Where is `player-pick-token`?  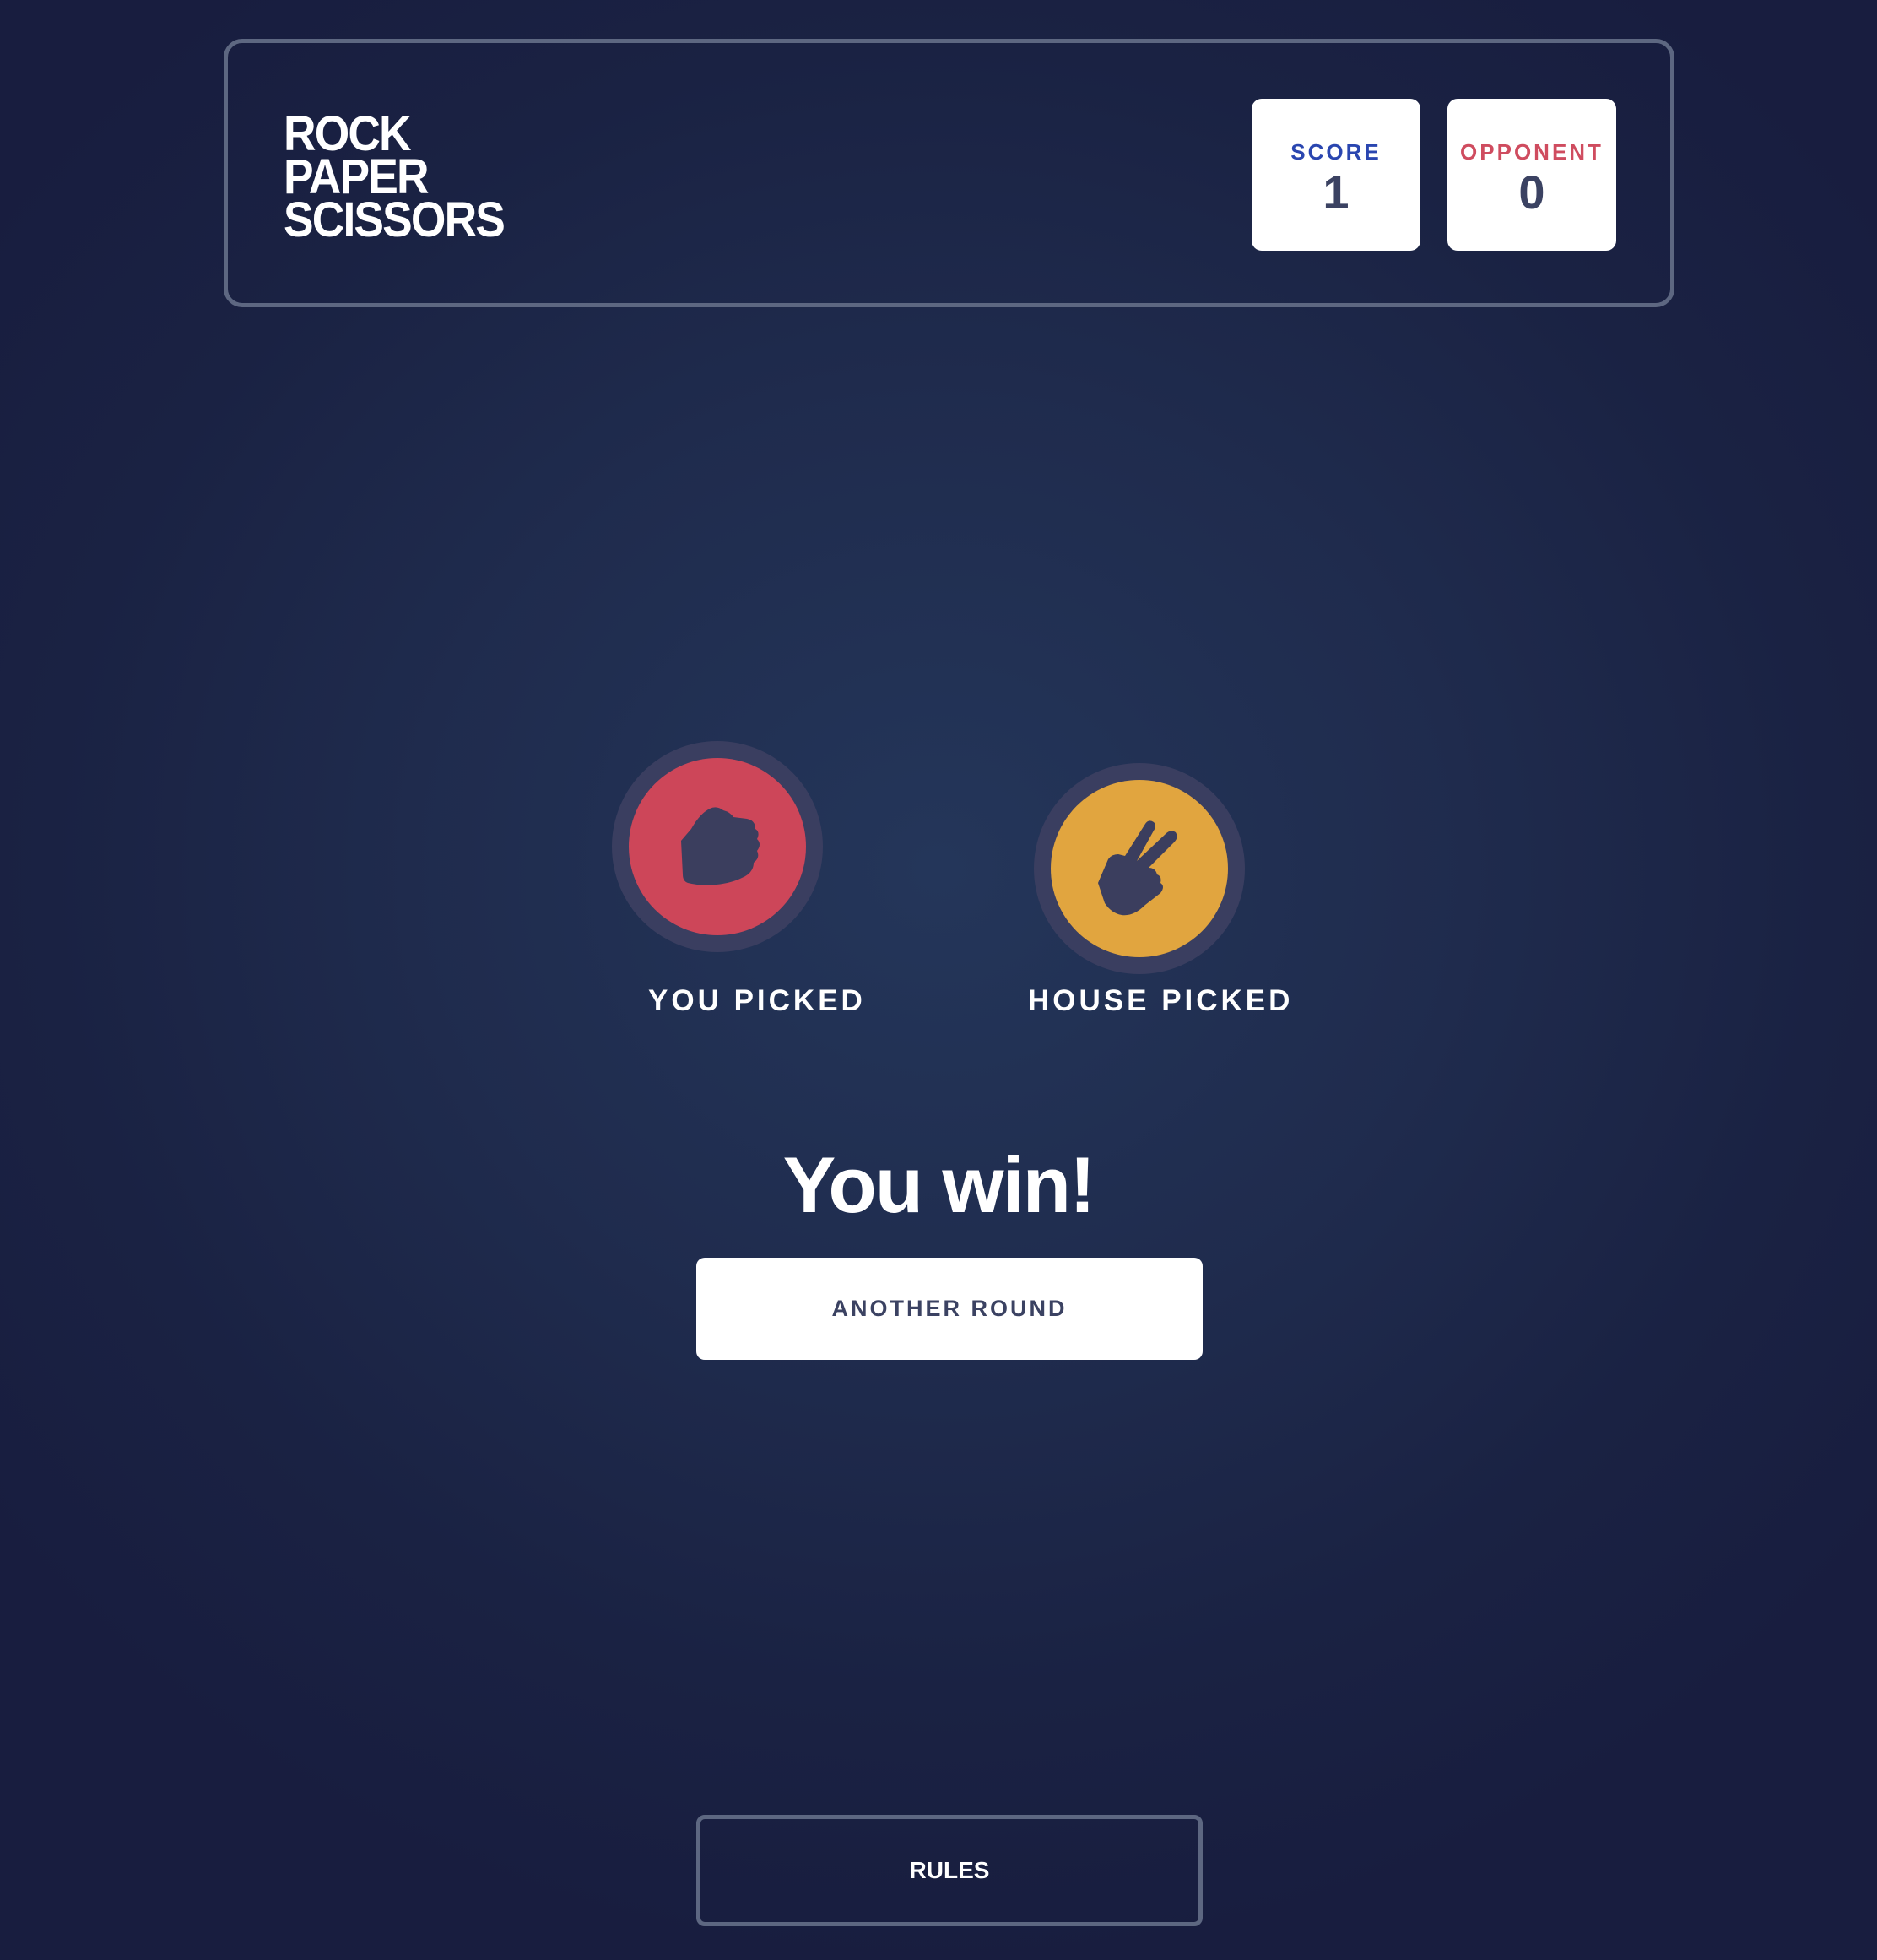
player-pick-token is located at coordinates (717, 847).